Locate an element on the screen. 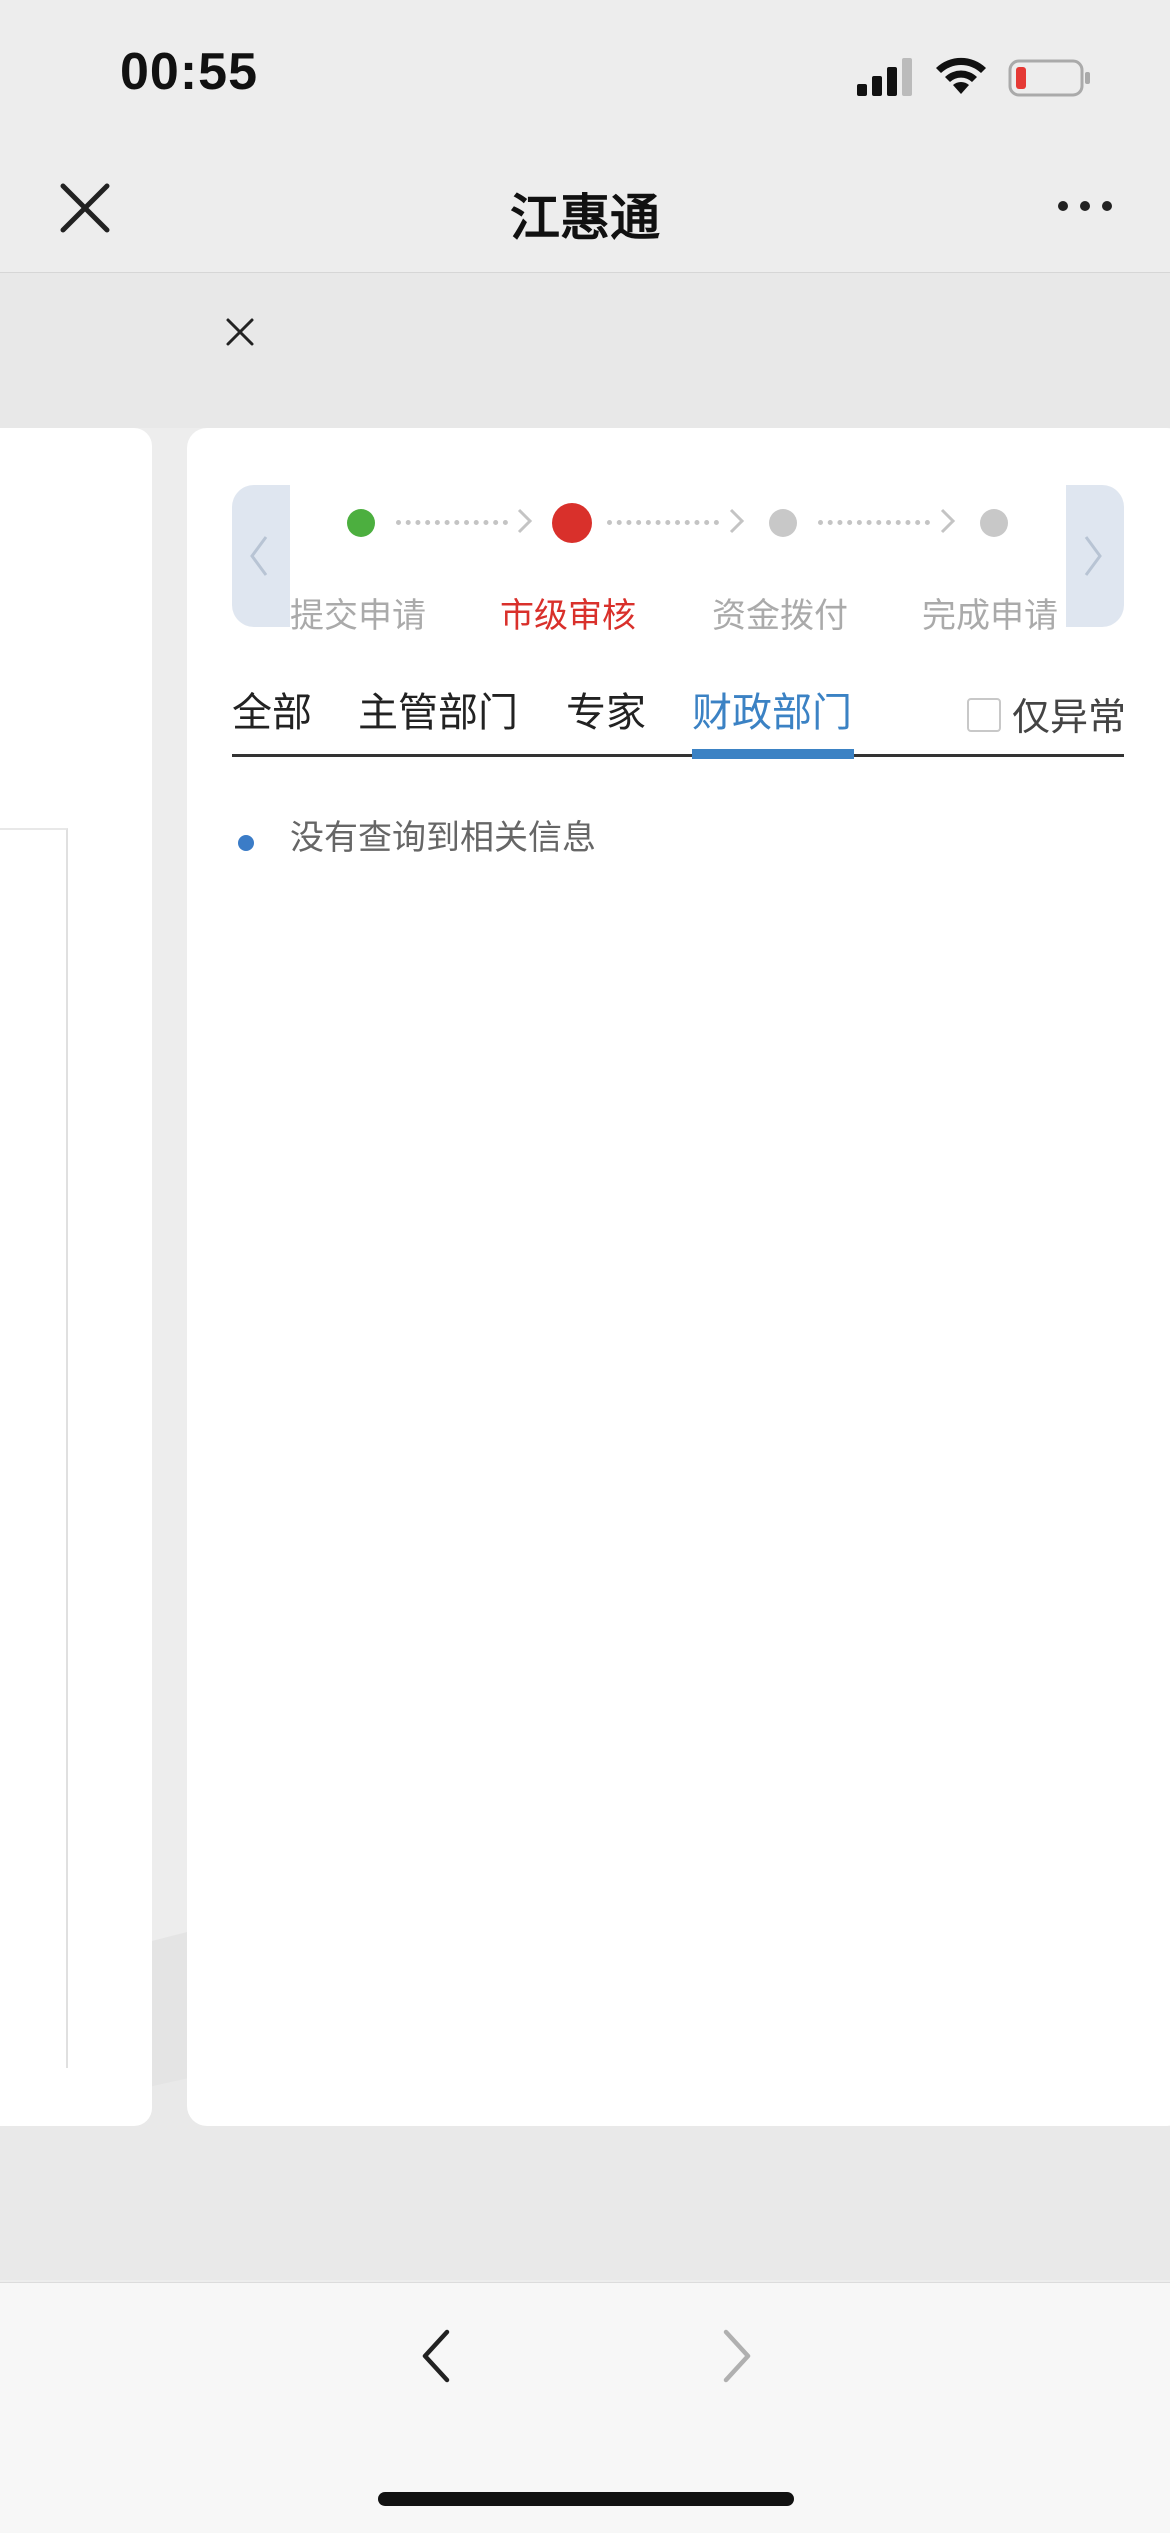 The image size is (1170, 2533). steps-prev-button is located at coordinates (261, 556).